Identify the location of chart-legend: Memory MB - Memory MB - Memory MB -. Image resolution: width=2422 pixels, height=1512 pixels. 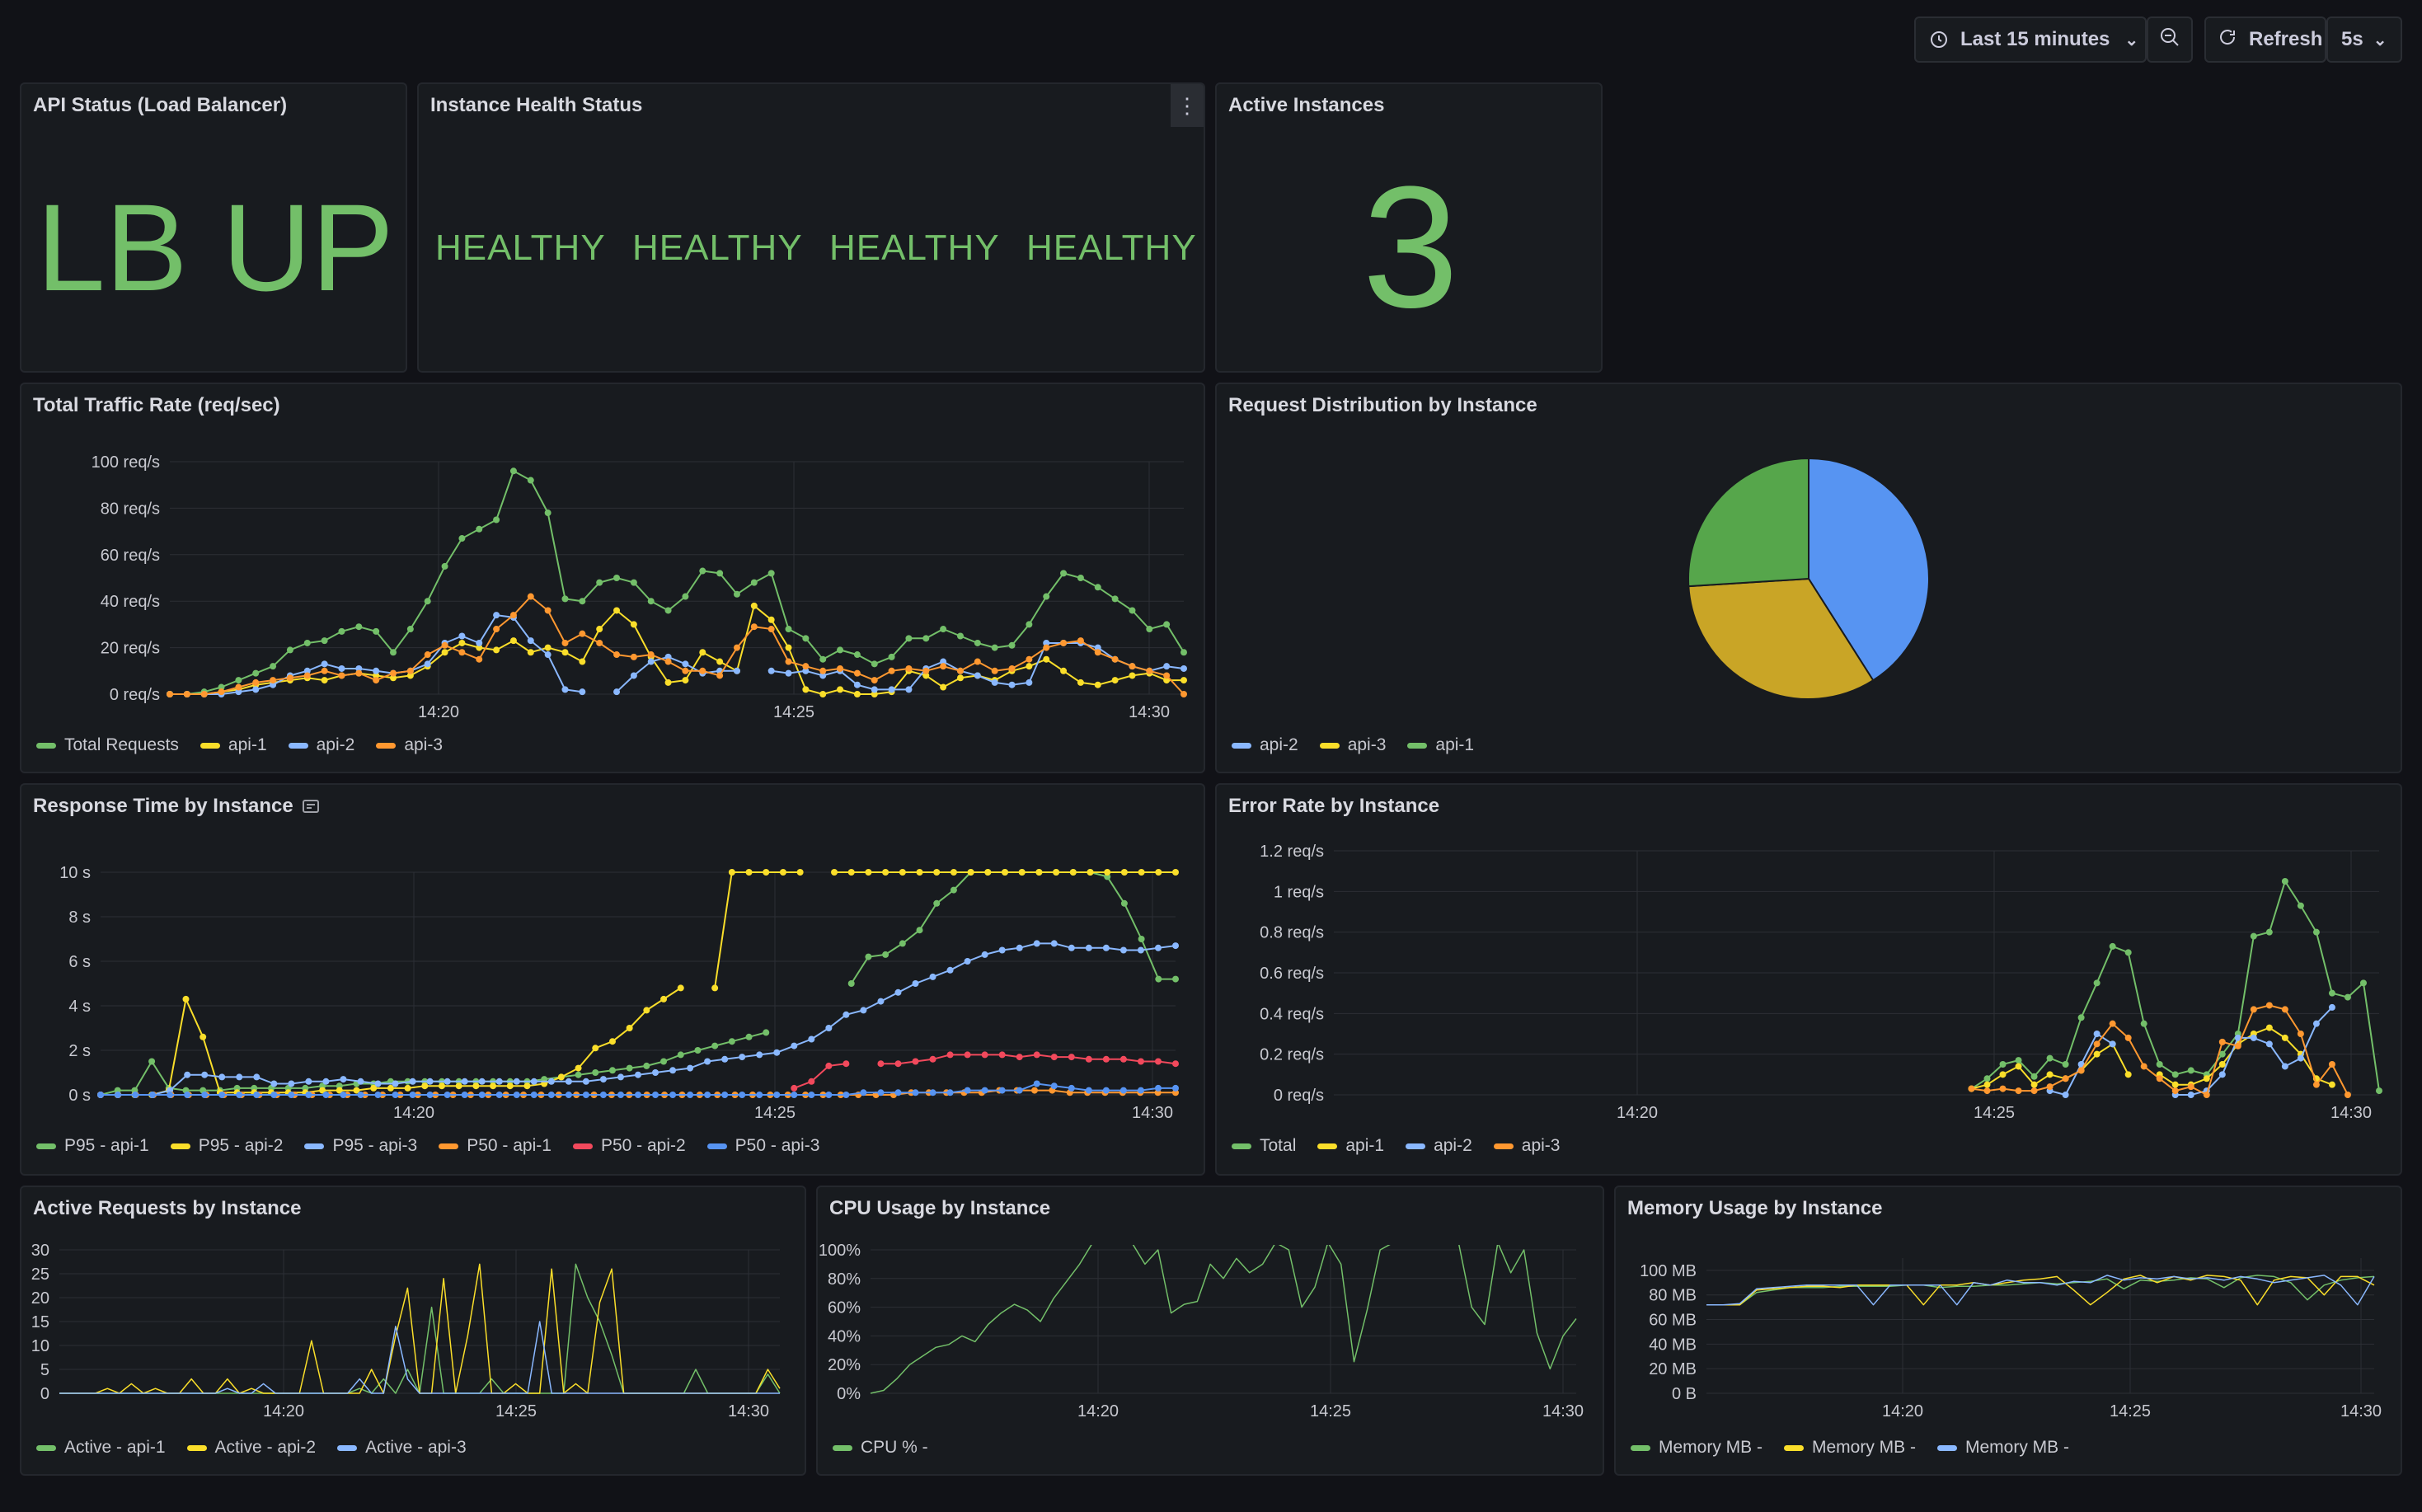
(1850, 1448).